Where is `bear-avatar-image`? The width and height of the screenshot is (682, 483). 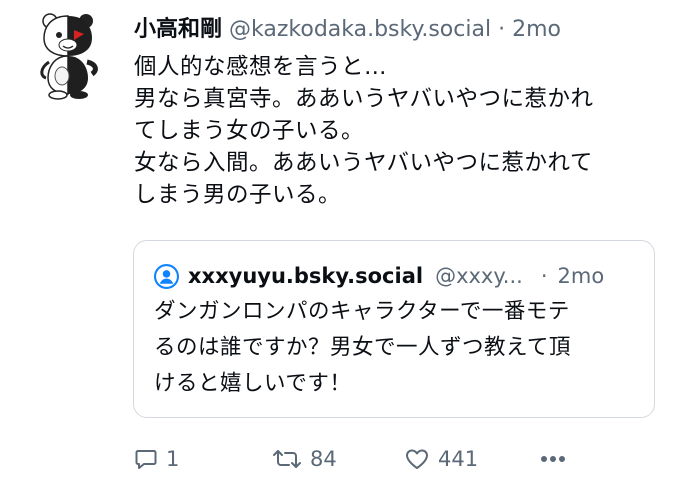
bear-avatar-image is located at coordinates (69, 56).